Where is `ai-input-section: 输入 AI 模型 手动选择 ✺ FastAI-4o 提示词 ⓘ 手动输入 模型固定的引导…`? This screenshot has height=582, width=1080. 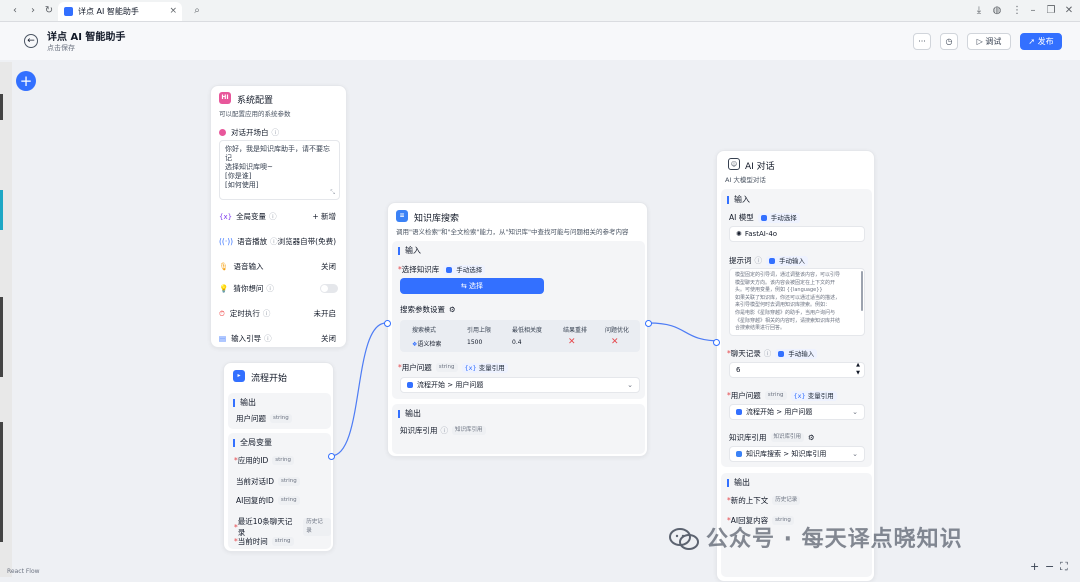 ai-input-section: 输入 AI 模型 手动选择 ✺ FastAI-4o 提示词 ⓘ 手动输入 模型固定的引导… is located at coordinates (796, 328).